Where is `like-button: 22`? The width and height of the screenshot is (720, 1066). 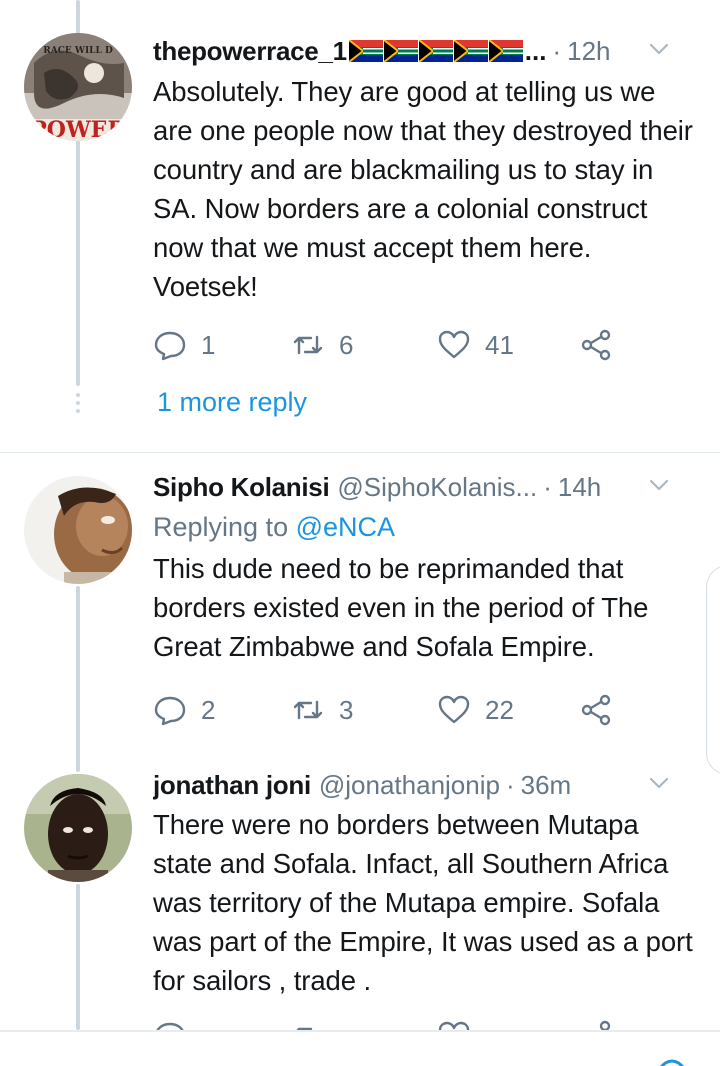 like-button: 22 is located at coordinates (475, 710).